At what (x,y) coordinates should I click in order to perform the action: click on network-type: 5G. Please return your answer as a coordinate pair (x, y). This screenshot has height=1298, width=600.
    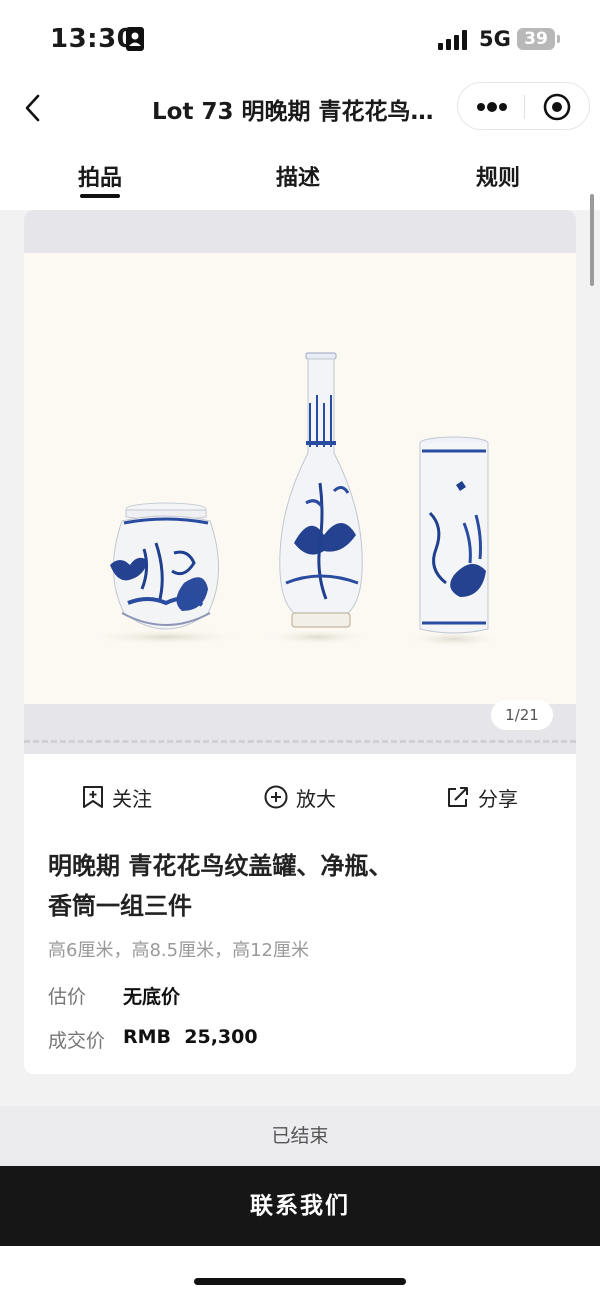
    Looking at the image, I should click on (495, 39).